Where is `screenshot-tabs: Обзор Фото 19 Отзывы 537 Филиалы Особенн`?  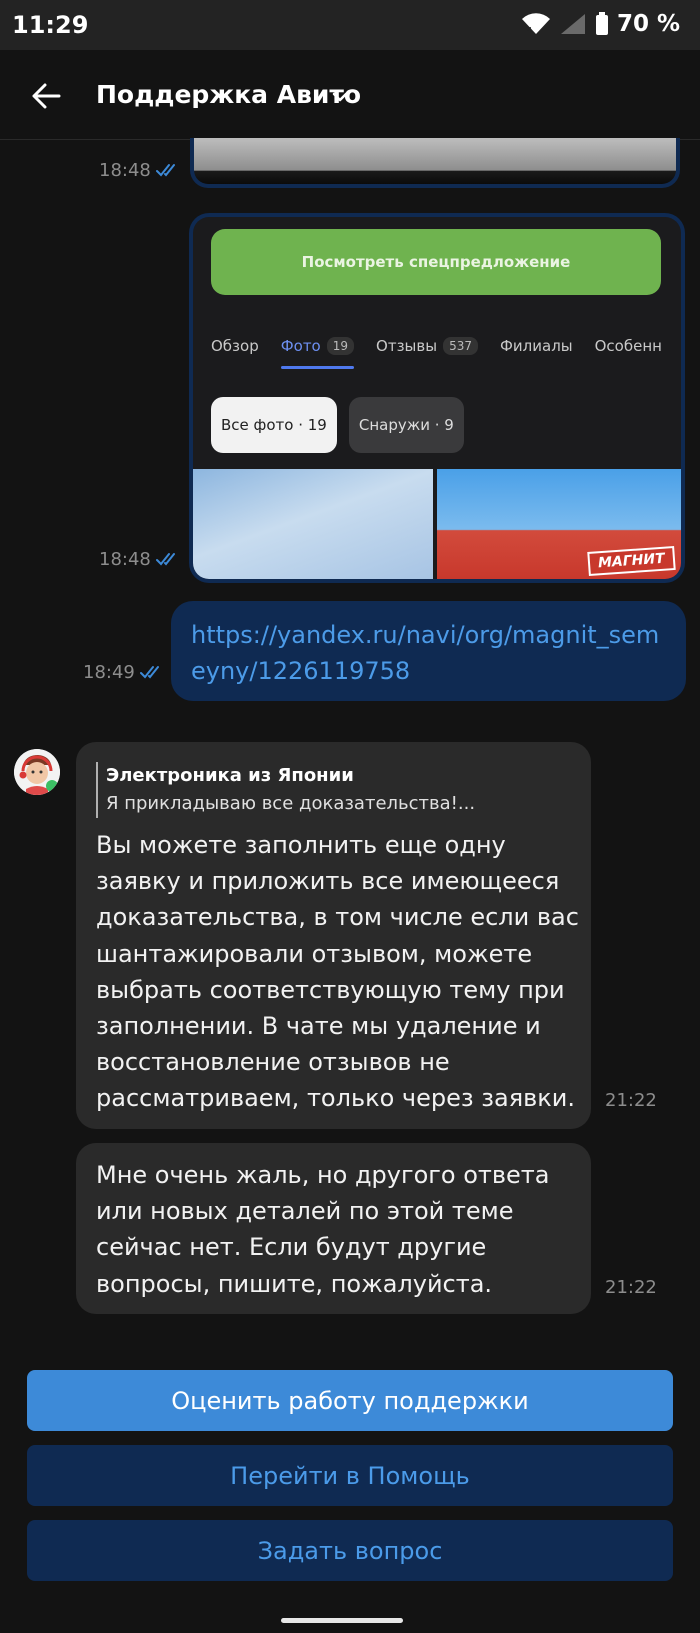 screenshot-tabs: Обзор Фото 19 Отзывы 537 Филиалы Особенн is located at coordinates (436, 353).